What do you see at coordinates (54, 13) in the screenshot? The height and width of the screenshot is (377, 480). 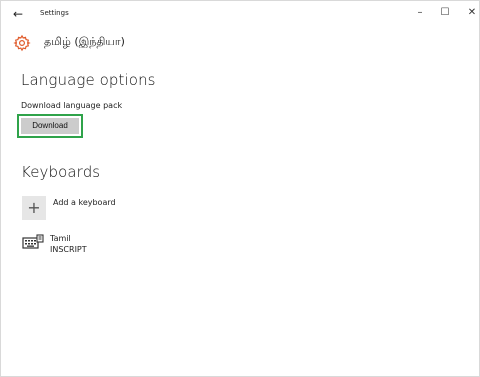 I see `window-title: Settings` at bounding box center [54, 13].